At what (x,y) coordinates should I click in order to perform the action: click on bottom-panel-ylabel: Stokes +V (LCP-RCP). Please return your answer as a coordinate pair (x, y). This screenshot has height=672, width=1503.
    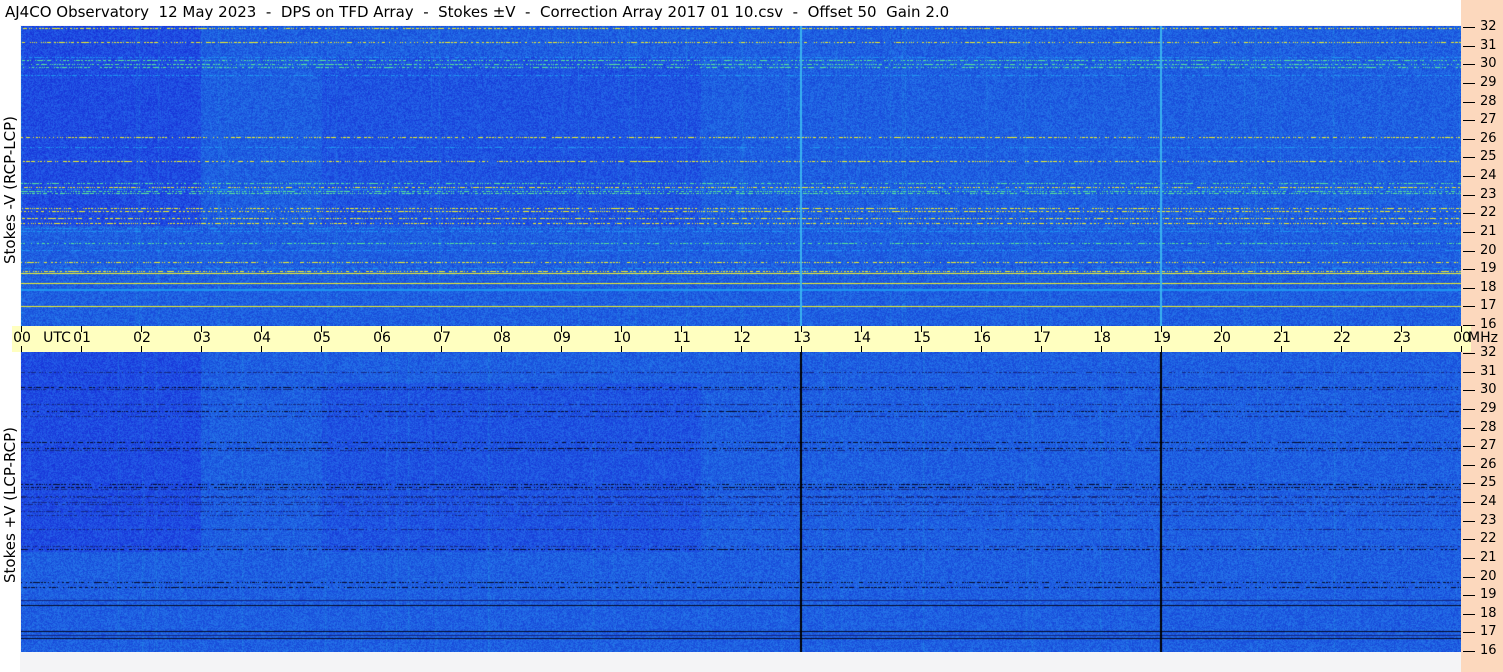
    Looking at the image, I should click on (10, 505).